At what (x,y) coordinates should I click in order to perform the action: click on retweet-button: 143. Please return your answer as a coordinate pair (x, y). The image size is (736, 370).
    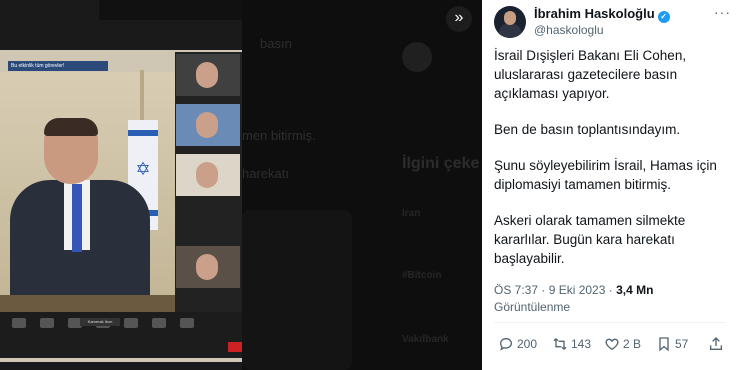
    Looking at the image, I should click on (571, 344).